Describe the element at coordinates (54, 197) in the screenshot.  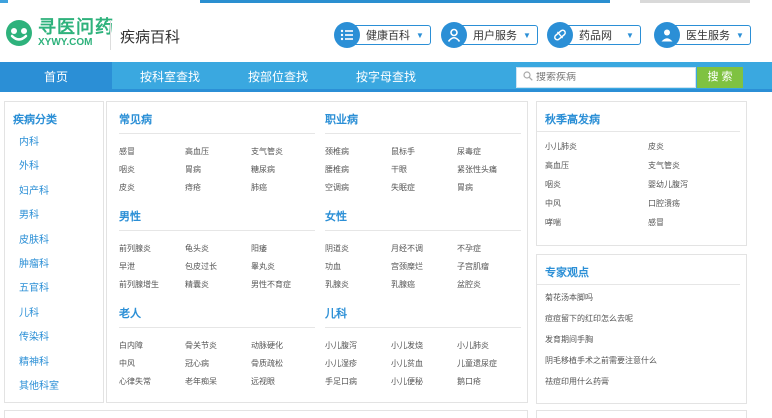
I see `category-item: 妇产科` at that location.